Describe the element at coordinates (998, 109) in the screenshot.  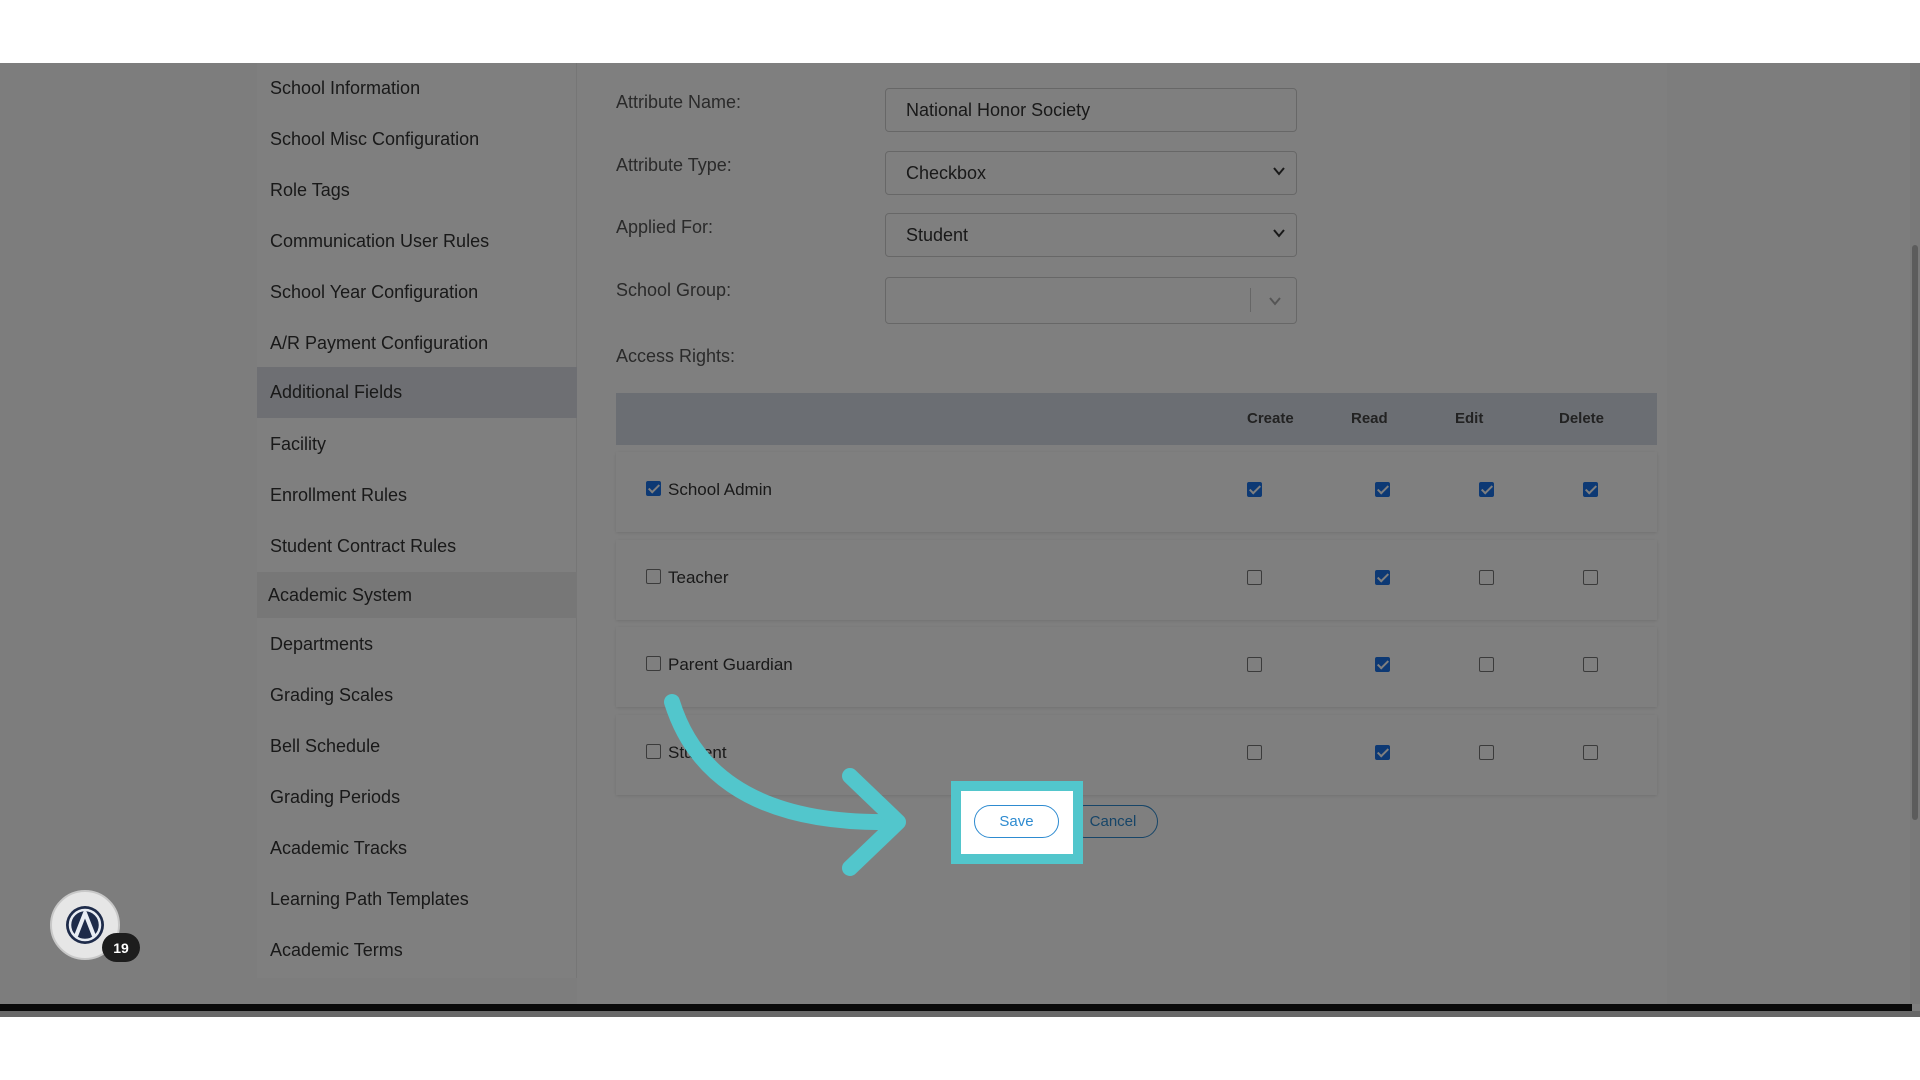
I see `attribute-name-value: National Honor Society` at that location.